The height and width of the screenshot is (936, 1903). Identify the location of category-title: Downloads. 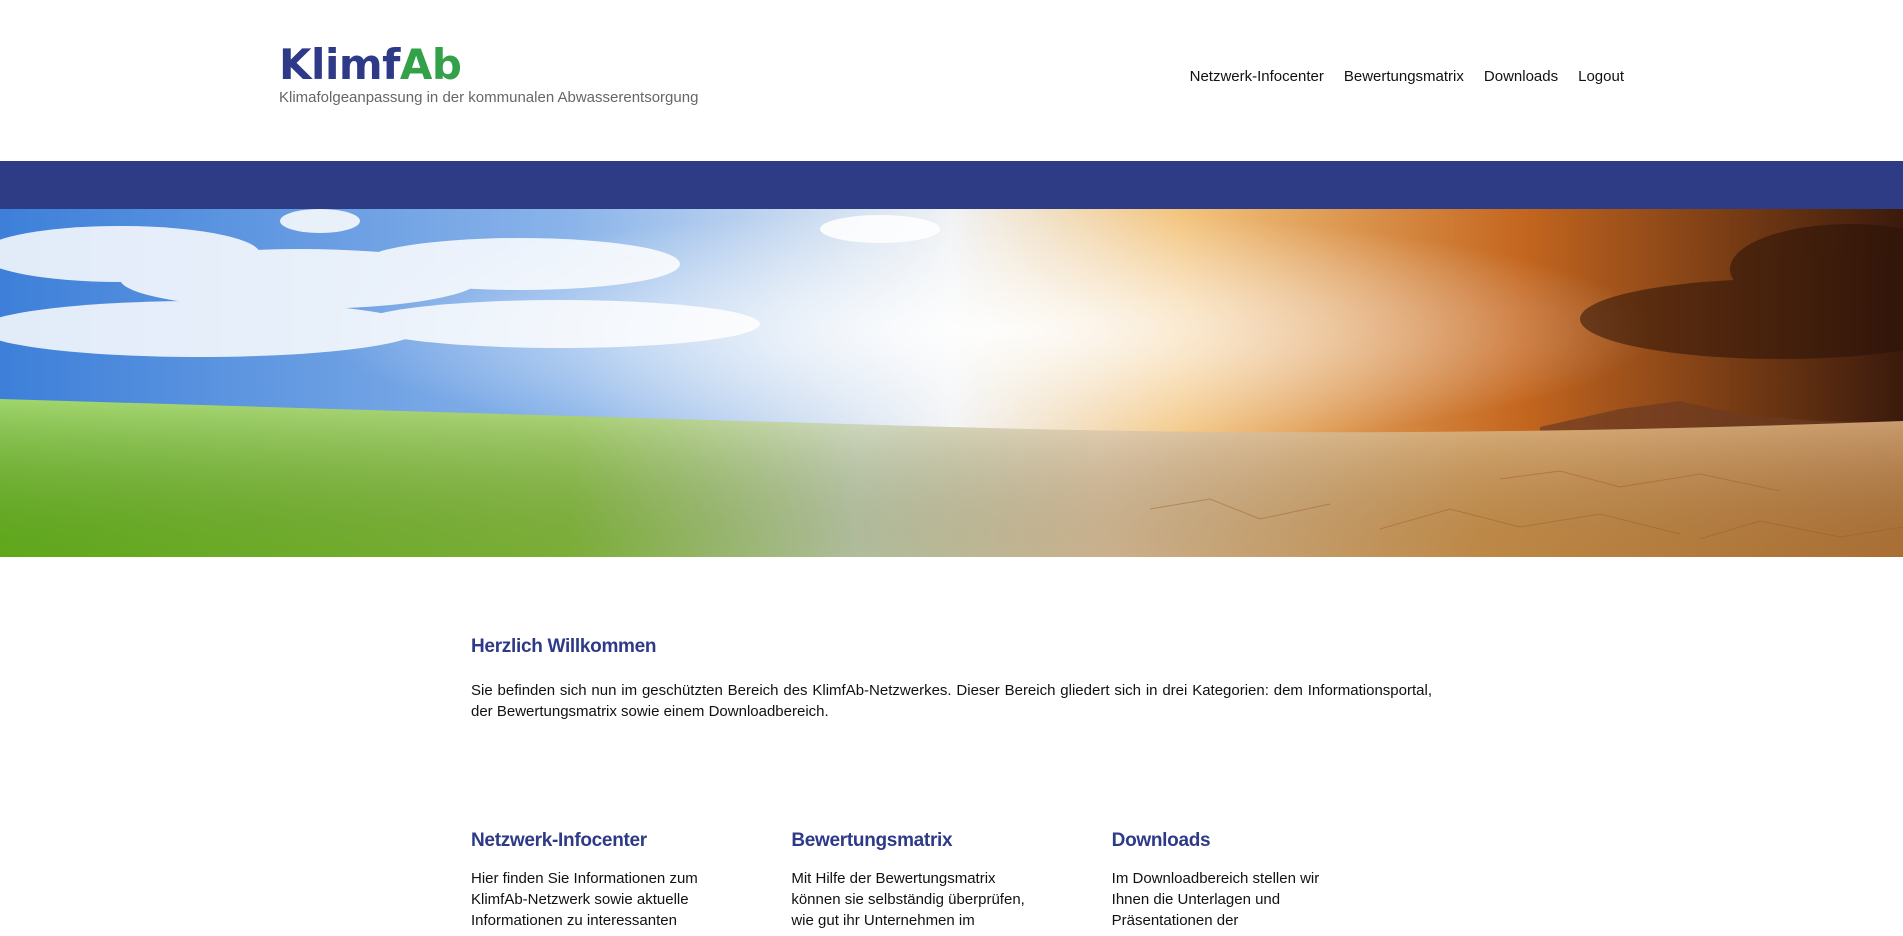
(1272, 841).